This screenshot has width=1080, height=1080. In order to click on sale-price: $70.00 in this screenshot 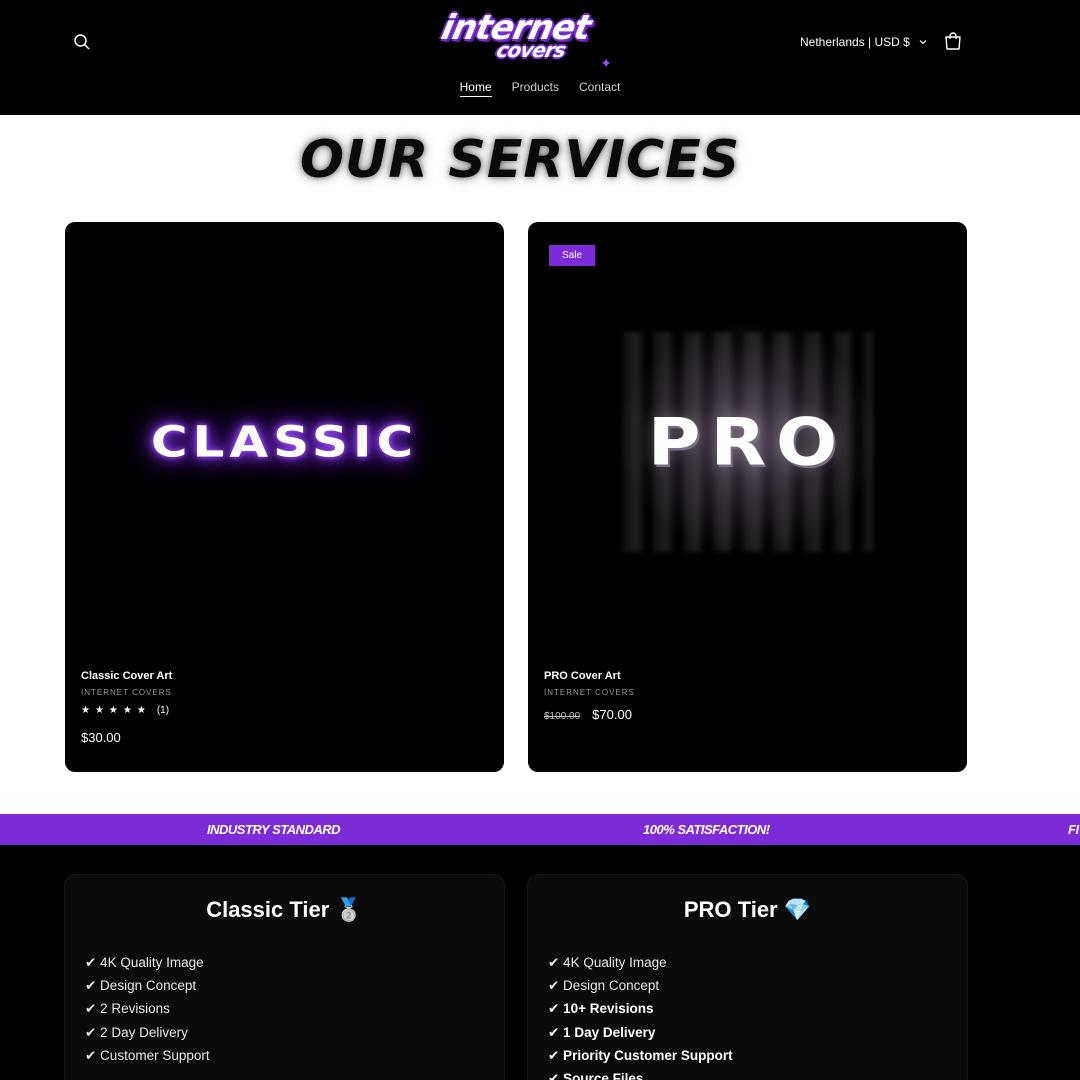, I will do `click(612, 714)`.